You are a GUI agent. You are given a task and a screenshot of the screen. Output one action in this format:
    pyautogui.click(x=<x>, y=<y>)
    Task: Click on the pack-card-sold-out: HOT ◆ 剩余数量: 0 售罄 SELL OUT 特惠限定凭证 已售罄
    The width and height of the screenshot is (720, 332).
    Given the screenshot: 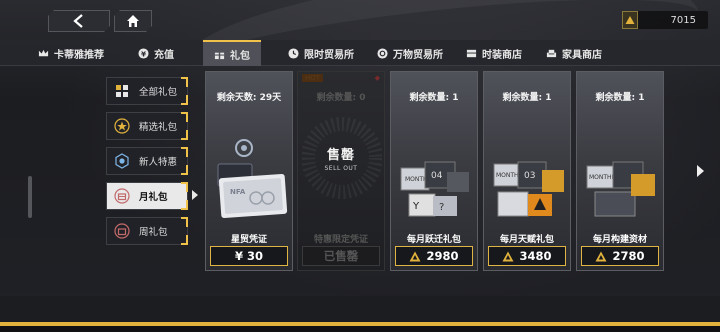 What is the action you would take?
    pyautogui.click(x=341, y=171)
    